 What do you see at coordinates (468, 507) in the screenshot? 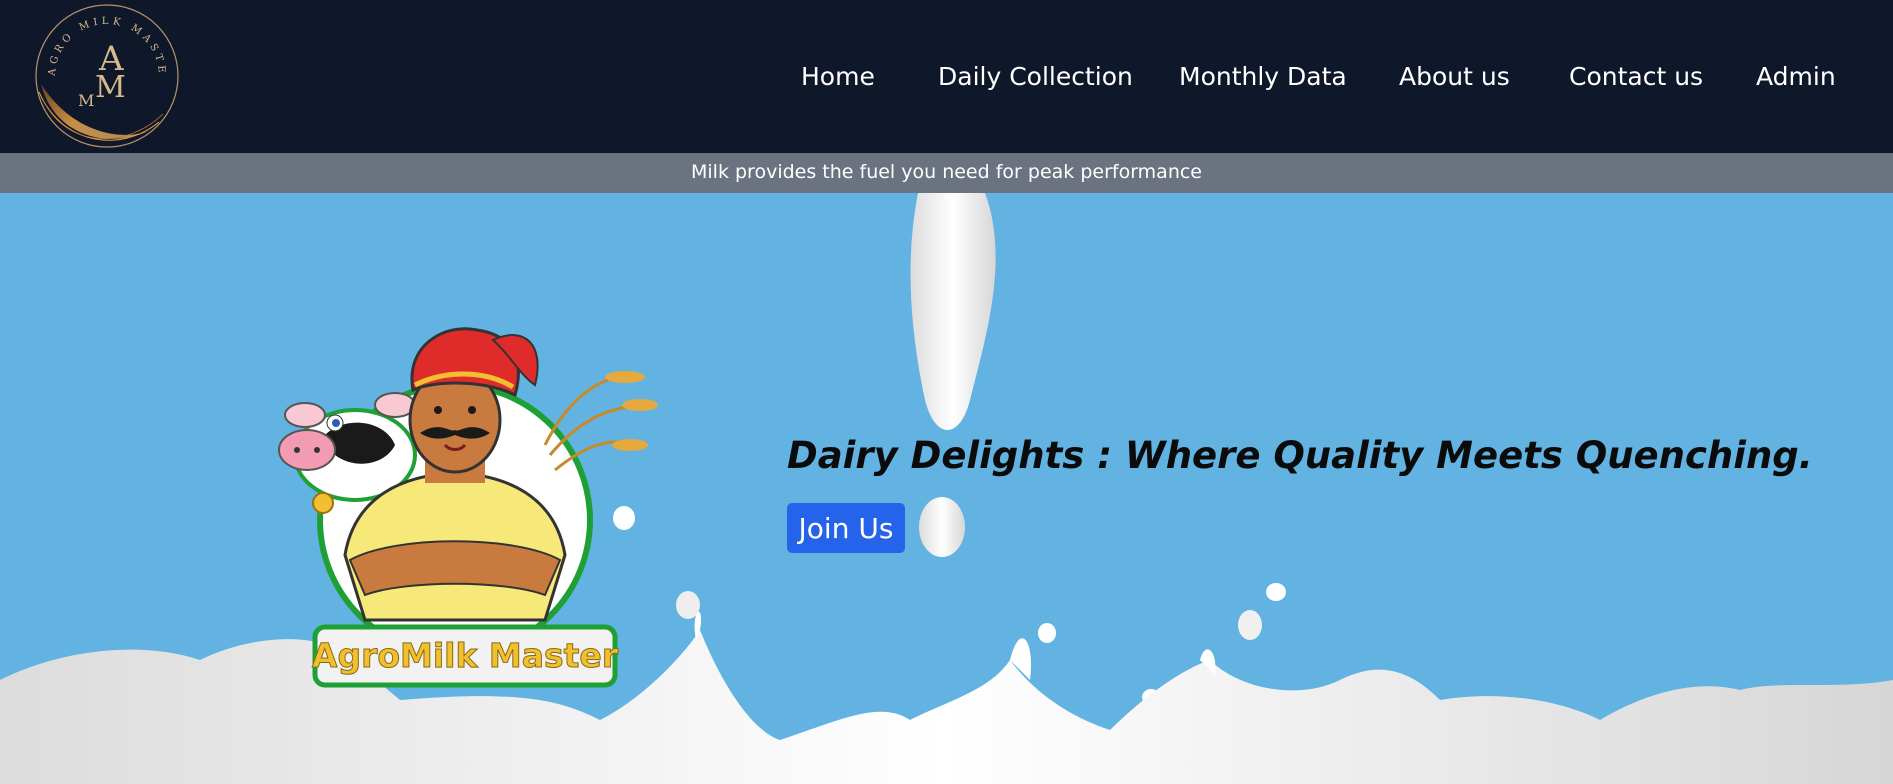
I see `agromilk-master-mascot: AgroMilk Master` at bounding box center [468, 507].